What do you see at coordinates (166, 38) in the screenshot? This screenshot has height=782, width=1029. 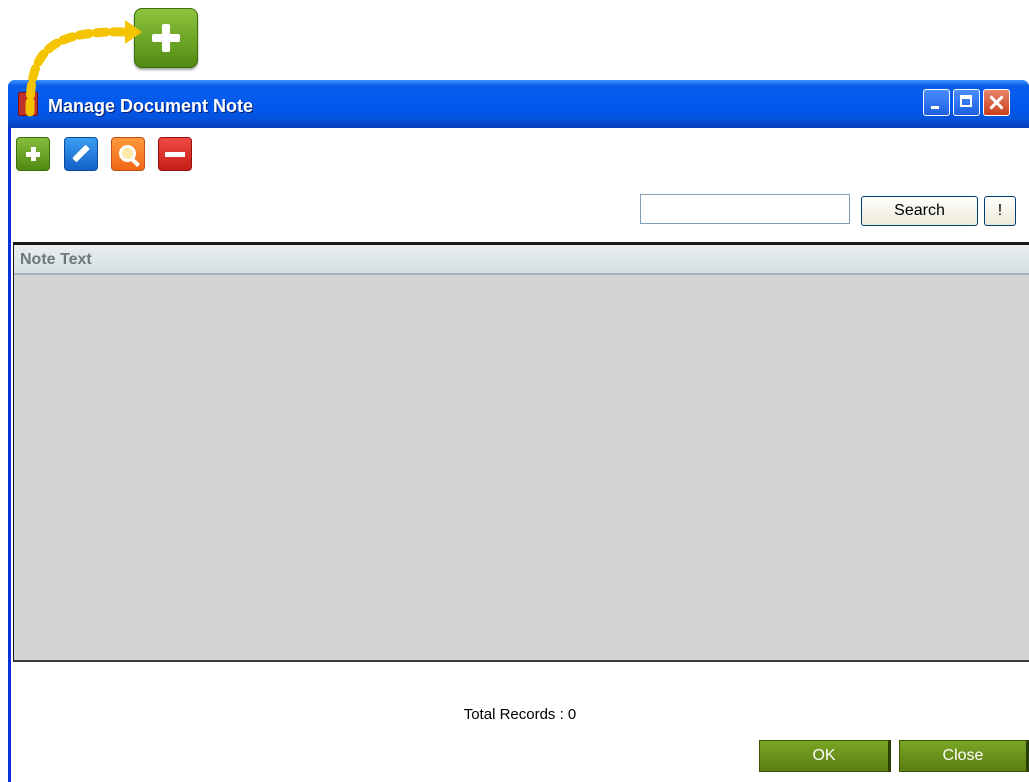 I see `callout-plus-icon` at bounding box center [166, 38].